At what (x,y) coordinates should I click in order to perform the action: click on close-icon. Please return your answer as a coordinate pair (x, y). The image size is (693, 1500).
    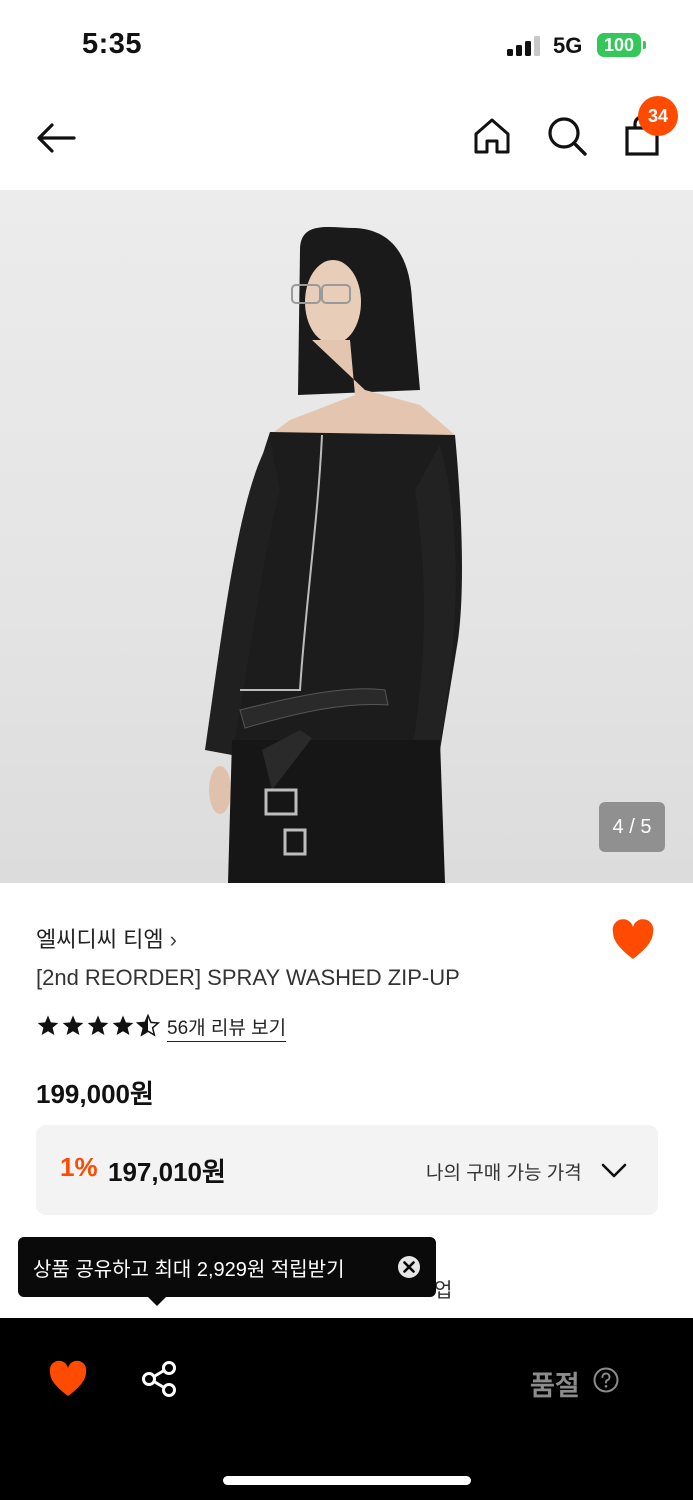
    Looking at the image, I should click on (409, 1267).